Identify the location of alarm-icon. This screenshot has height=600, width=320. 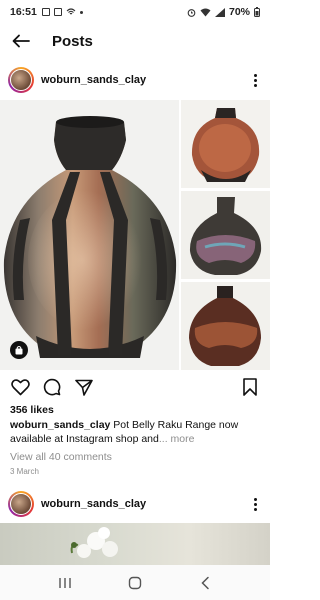
(191, 12).